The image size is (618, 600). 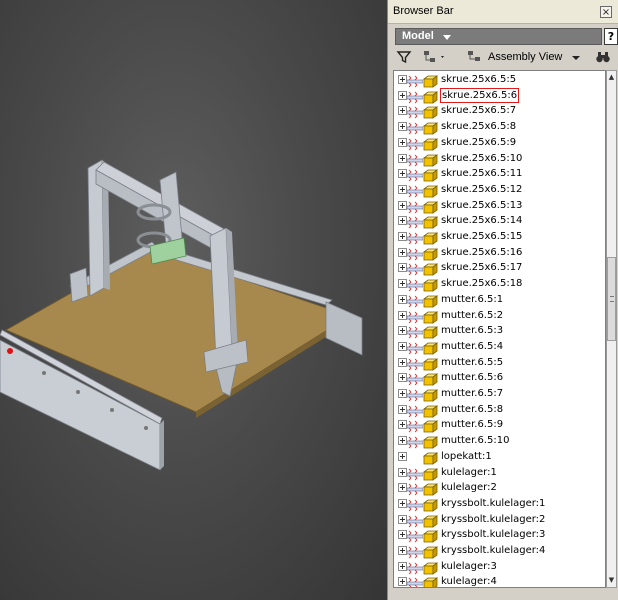 I want to click on tree-item-label: skrue.25x6.5:15, so click(x=481, y=236).